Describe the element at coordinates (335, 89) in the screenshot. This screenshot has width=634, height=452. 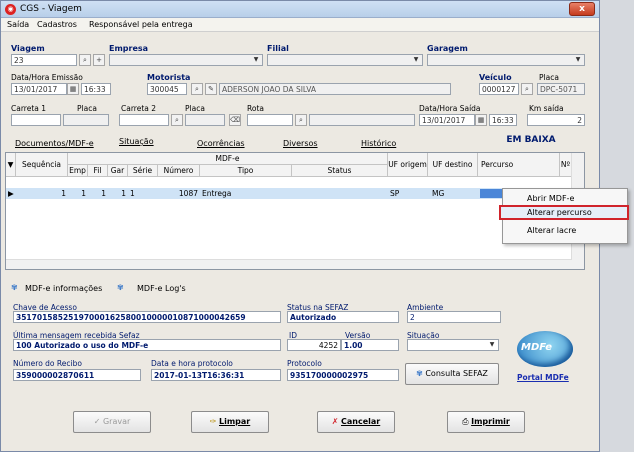
I see `motorista-name-field: ADERSON JOAO DA SILVA` at that location.